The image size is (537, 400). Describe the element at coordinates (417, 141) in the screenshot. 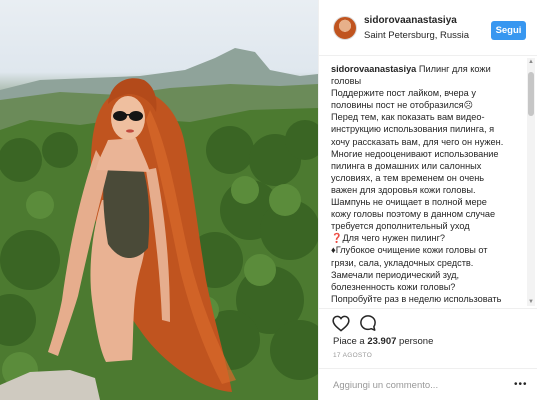

I see `caption-line: хочу рассказать вам, для чего он нужен.` at that location.